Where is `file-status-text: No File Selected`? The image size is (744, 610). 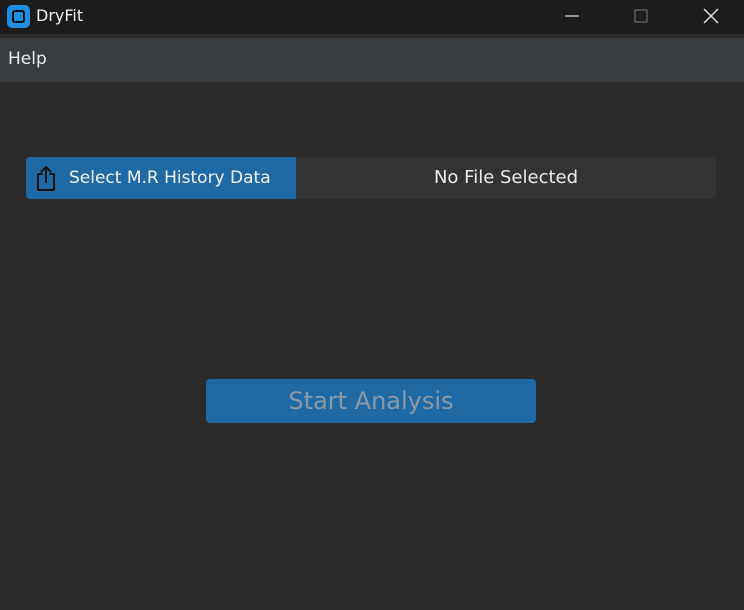 file-status-text: No File Selected is located at coordinates (506, 177).